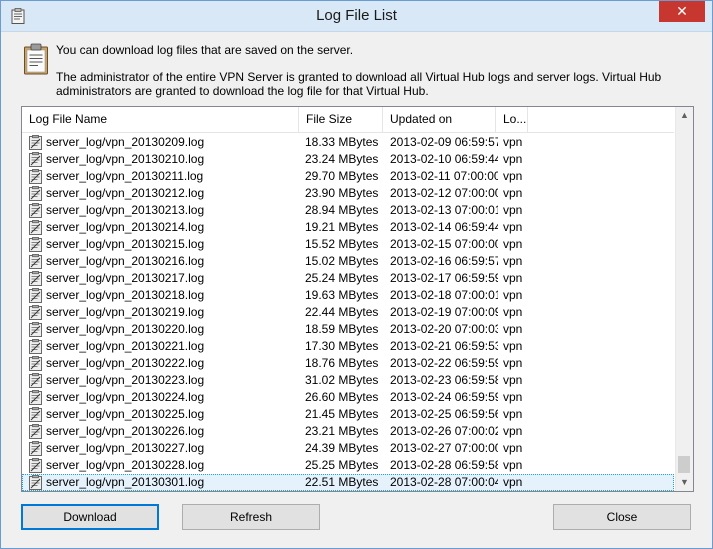  I want to click on column-header-log-file-name: Log File Name, so click(160, 119).